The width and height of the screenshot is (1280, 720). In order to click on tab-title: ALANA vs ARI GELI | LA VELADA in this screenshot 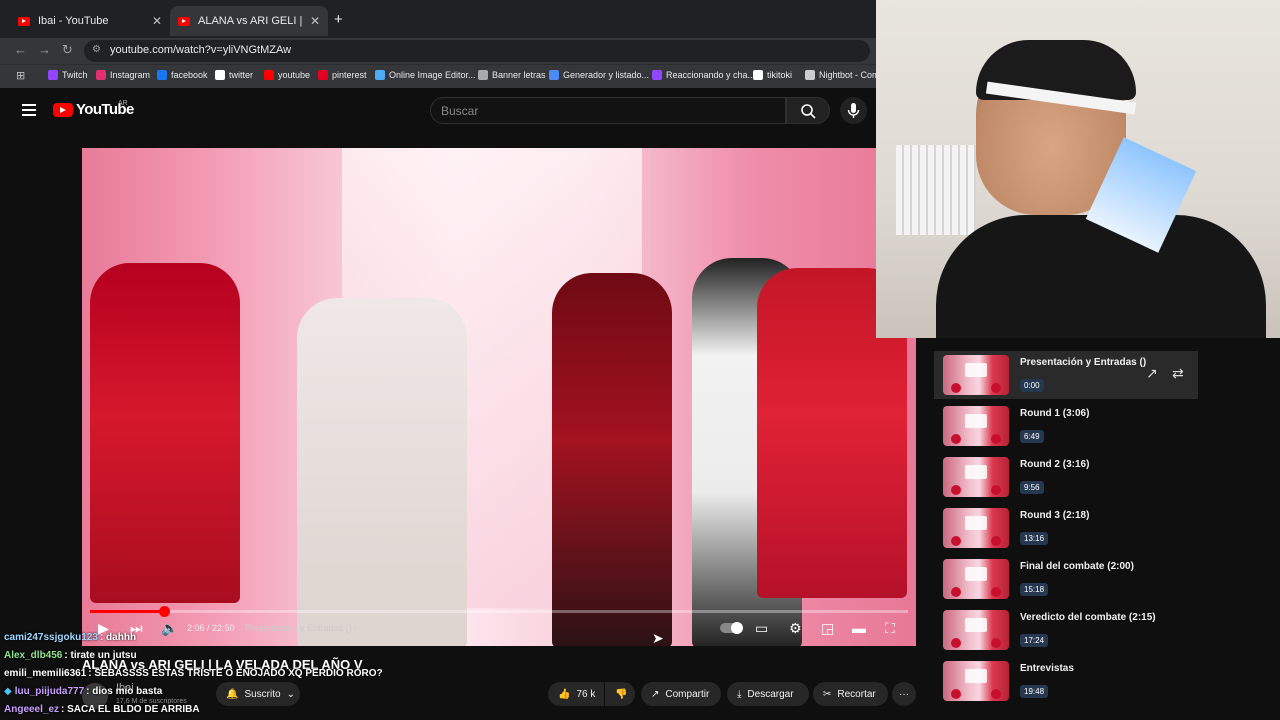, I will do `click(251, 21)`.